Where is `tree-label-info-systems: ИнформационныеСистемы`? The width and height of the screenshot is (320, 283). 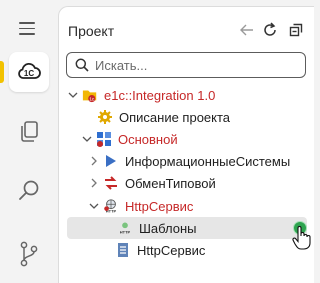
tree-label-info-systems: ИнформационныеСистемы is located at coordinates (208, 161).